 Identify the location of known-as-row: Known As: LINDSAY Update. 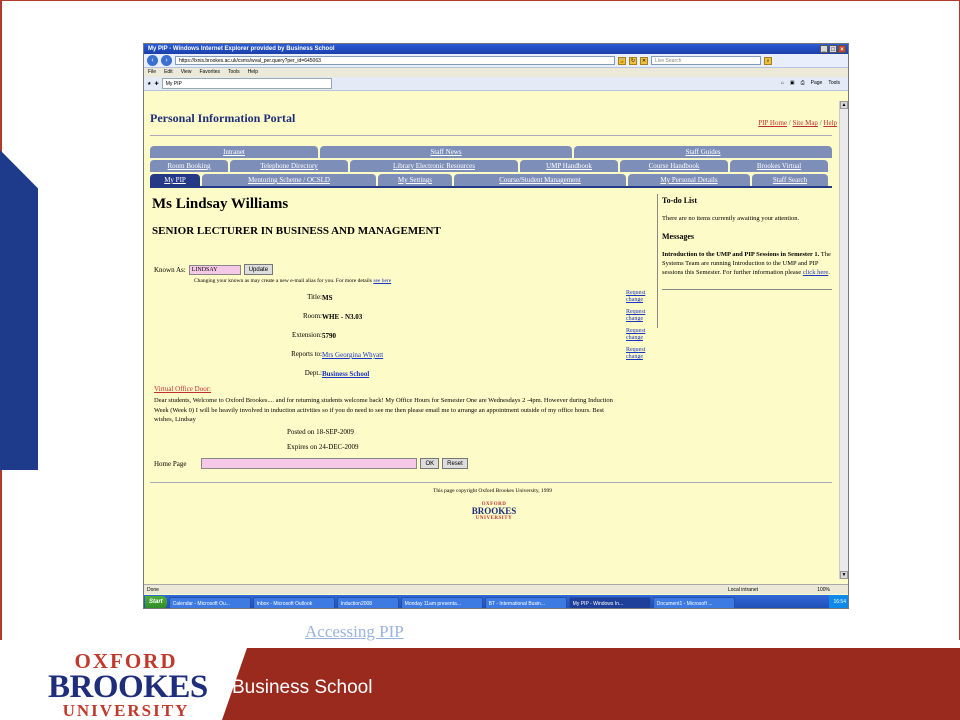
(214, 269).